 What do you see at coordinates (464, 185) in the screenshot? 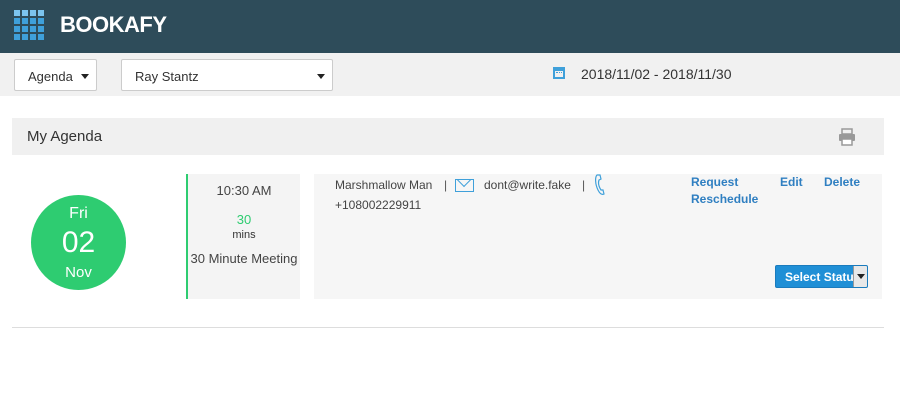
I see `mail-icon` at bounding box center [464, 185].